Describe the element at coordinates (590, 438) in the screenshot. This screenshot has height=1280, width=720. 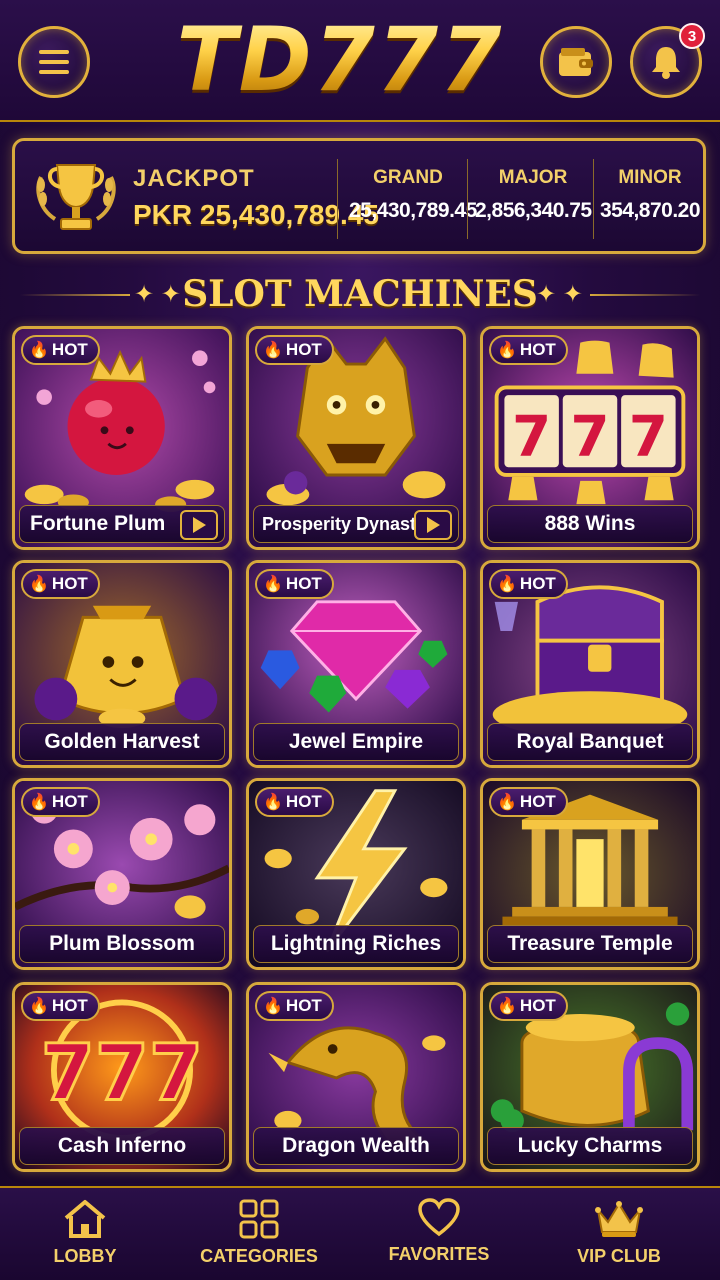
I see `game-card-888-wins: 7 7 7 🔥 HOT 888 Wins` at that location.